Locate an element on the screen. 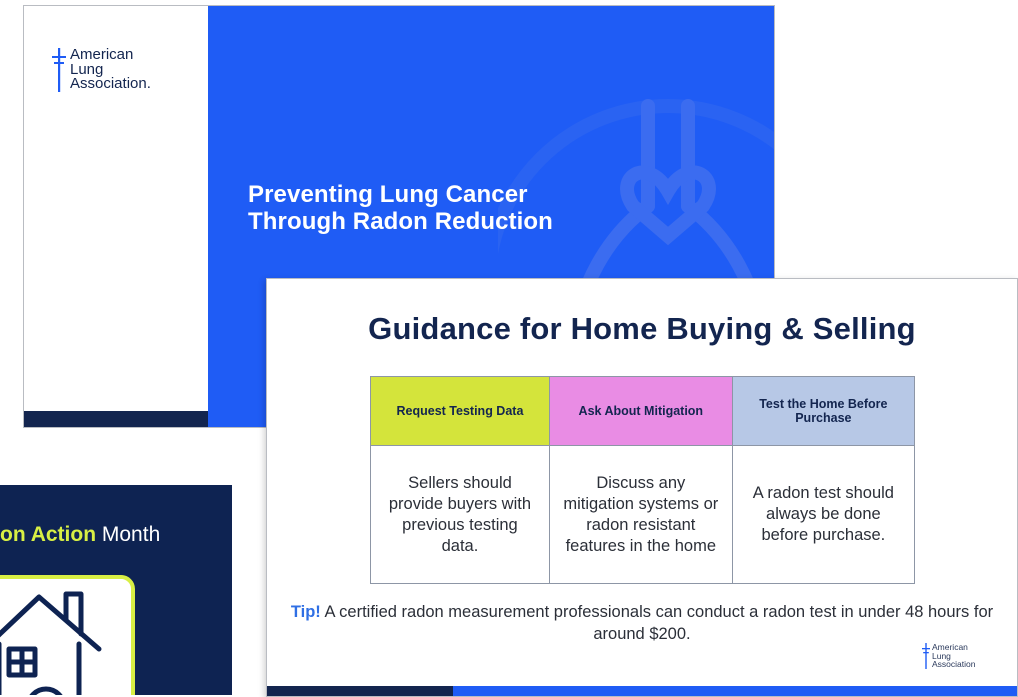 The width and height of the screenshot is (1018, 697). radon-month-heading: on Action Month is located at coordinates (80, 535).